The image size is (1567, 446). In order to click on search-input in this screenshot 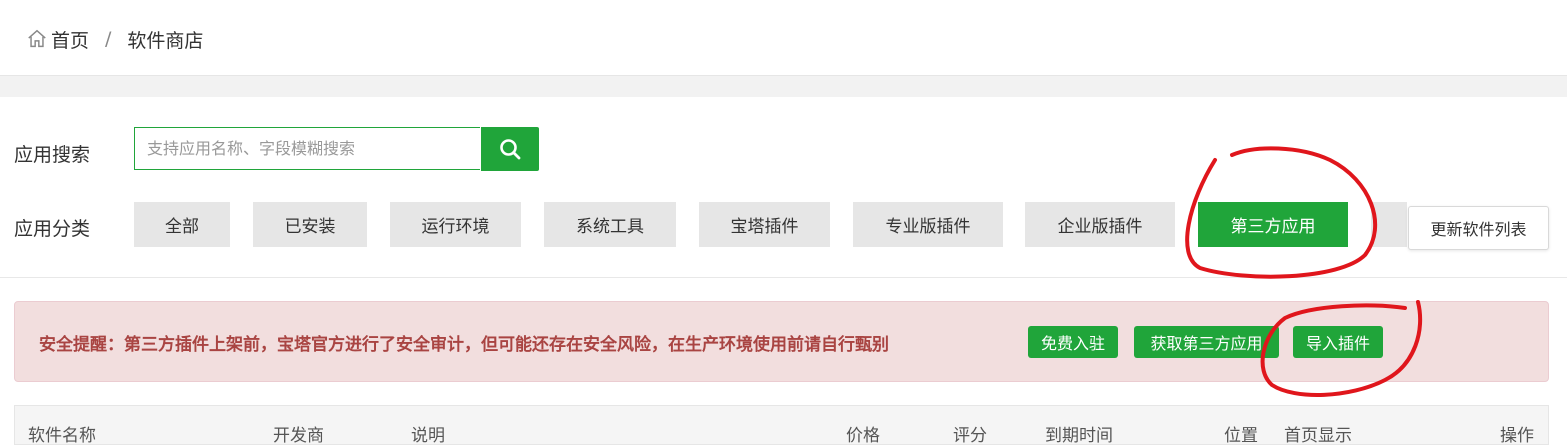, I will do `click(307, 148)`.